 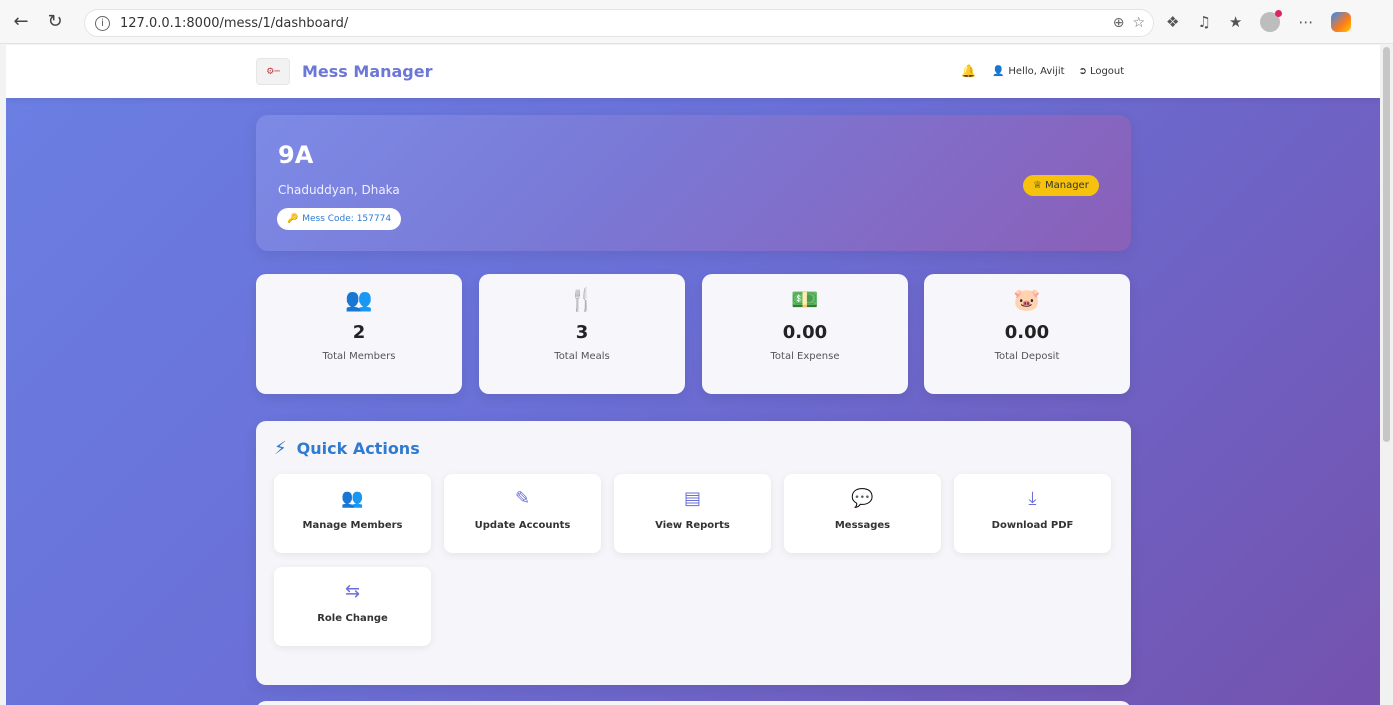 I want to click on stat-card-meals: 🍴 3 Total Meals, so click(x=582, y=334).